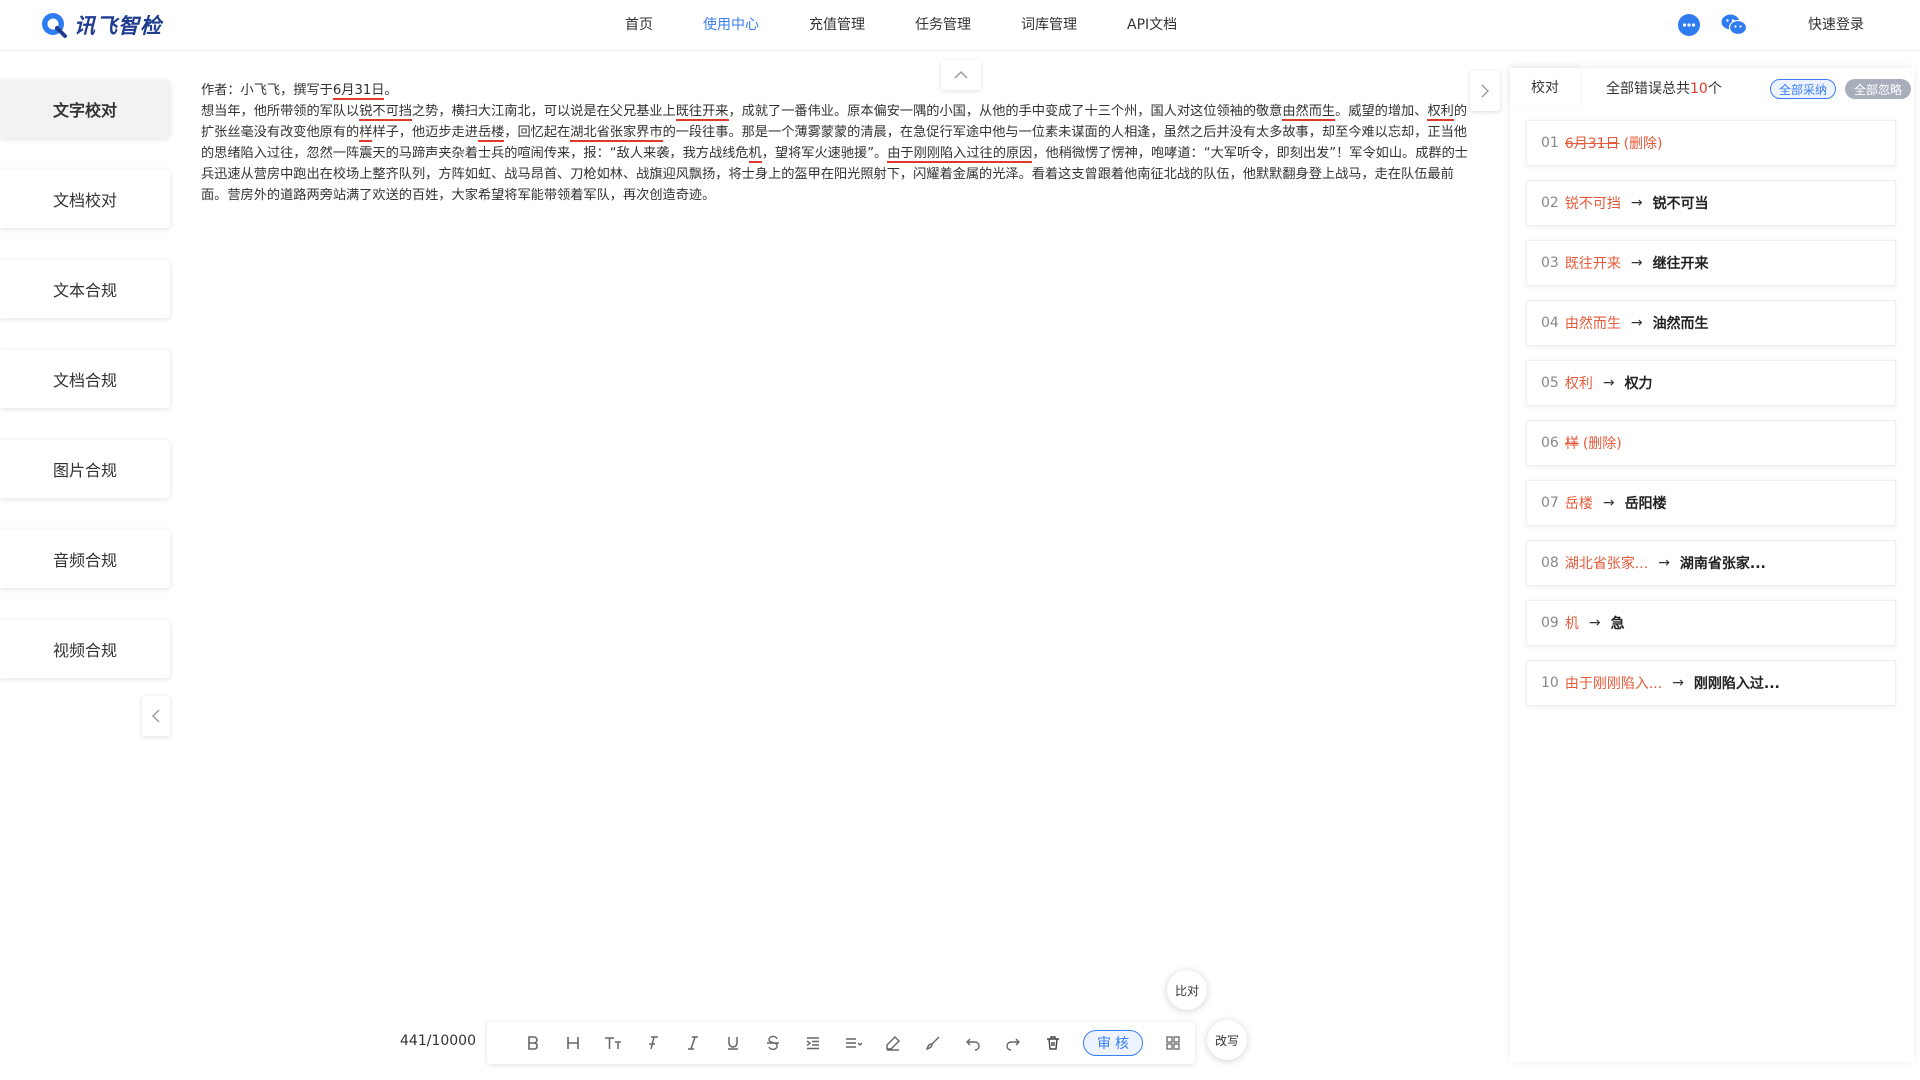 The height and width of the screenshot is (1080, 1920). I want to click on author-line: 作者：小飞飞，撰写于6月31日。, so click(299, 91).